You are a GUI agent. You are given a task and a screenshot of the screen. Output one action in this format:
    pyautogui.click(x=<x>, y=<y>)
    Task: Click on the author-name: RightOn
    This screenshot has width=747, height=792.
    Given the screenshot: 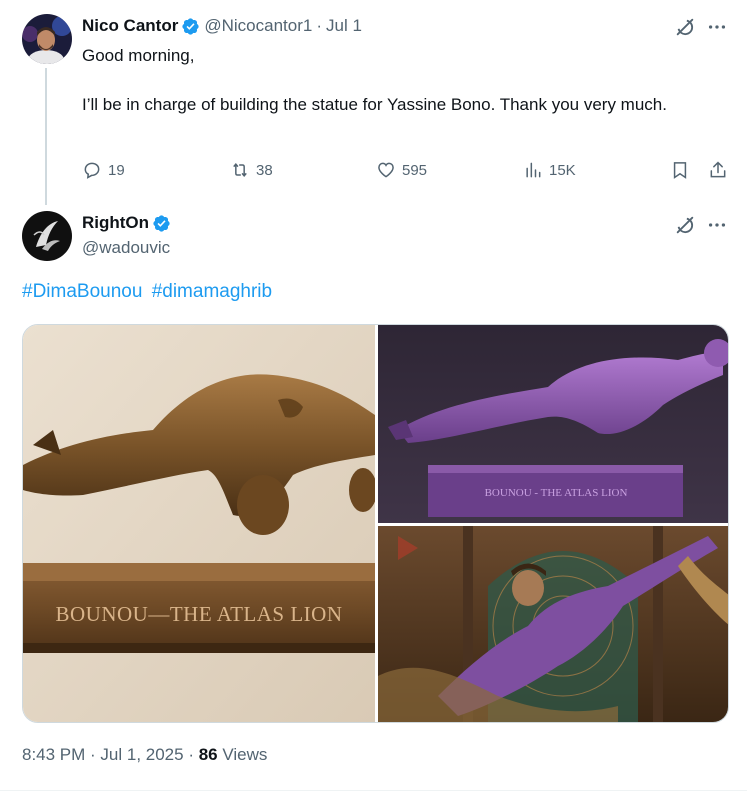 What is the action you would take?
    pyautogui.click(x=115, y=223)
    